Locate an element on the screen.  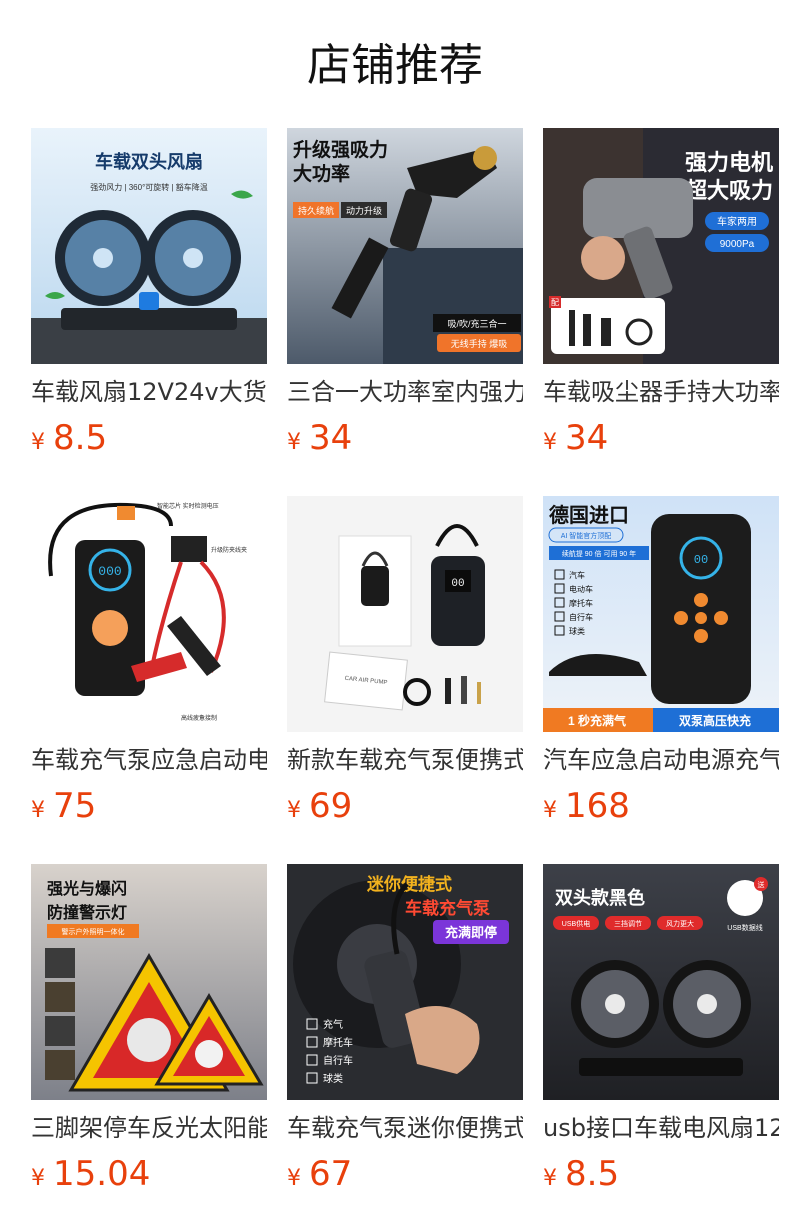
price-value: 67 is located at coordinates (331, 1174).